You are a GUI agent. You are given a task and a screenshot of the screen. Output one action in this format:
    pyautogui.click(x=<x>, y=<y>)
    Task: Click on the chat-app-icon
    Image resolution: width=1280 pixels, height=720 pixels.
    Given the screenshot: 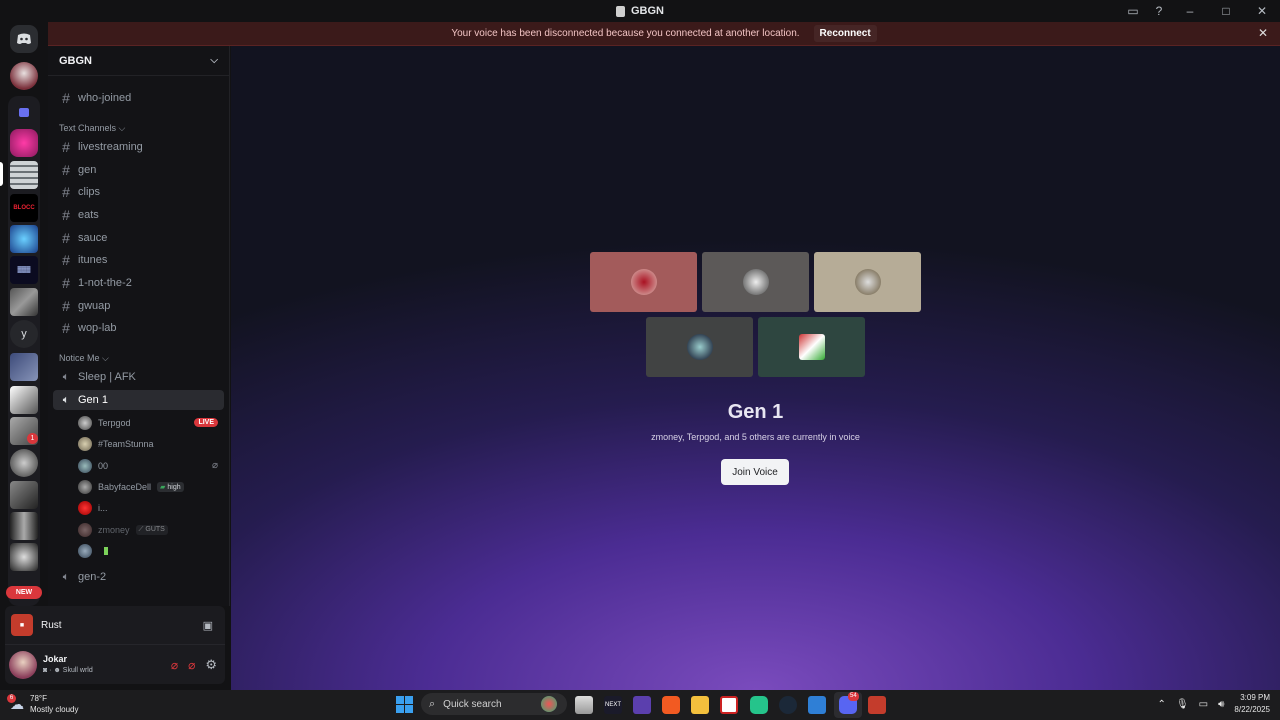 What is the action you would take?
    pyautogui.click(x=759, y=705)
    